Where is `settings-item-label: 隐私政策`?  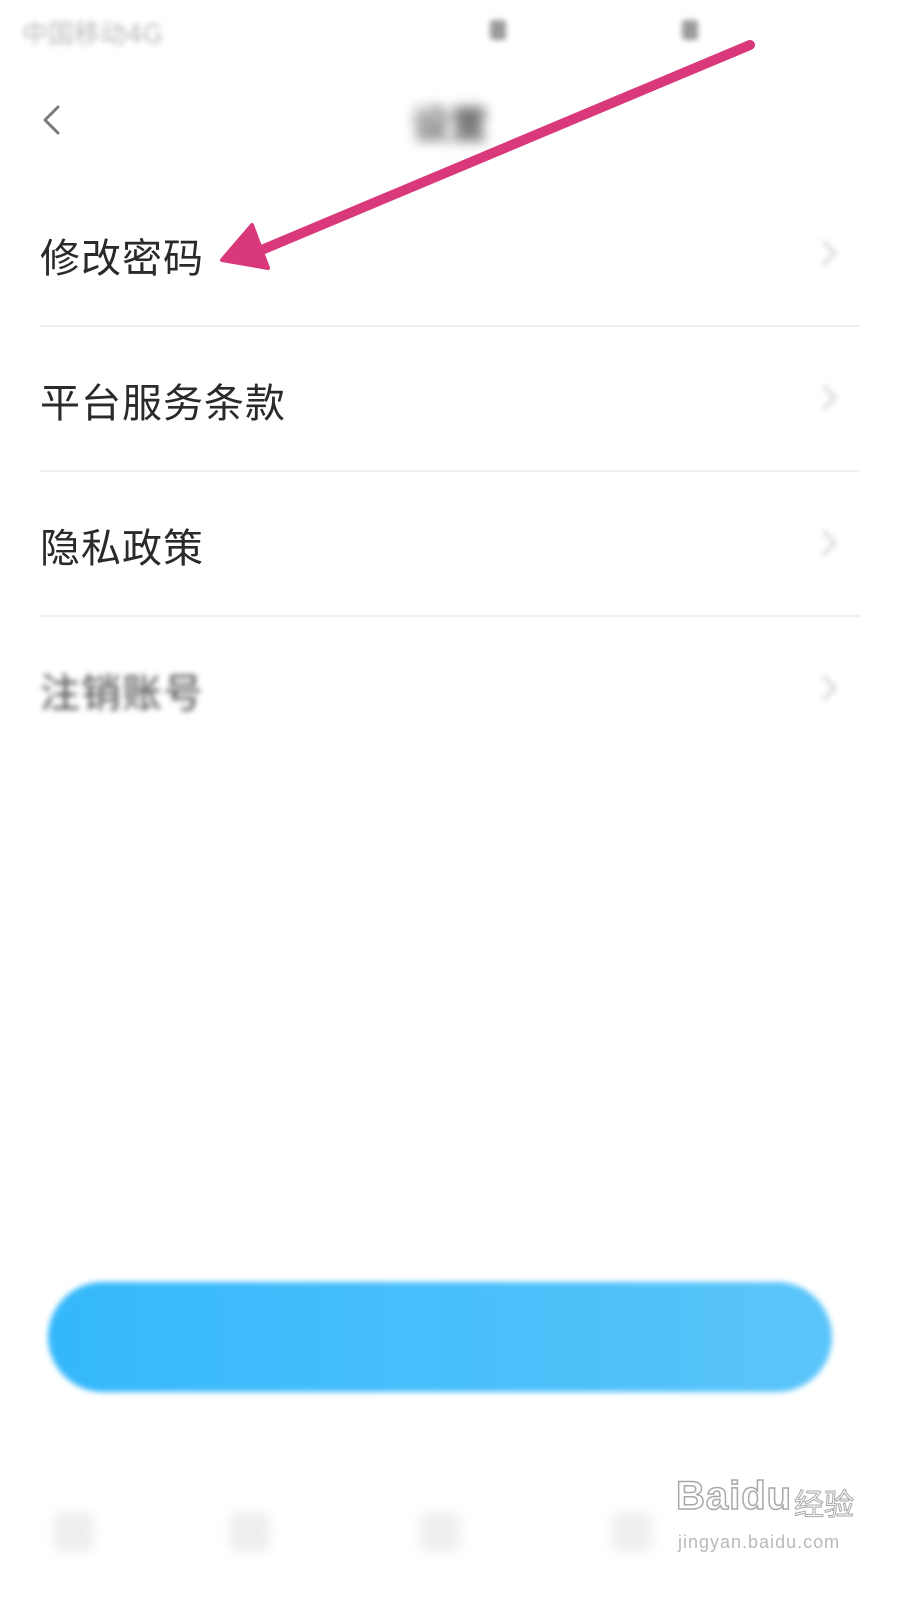
settings-item-label: 隐私政策 is located at coordinates (122, 549).